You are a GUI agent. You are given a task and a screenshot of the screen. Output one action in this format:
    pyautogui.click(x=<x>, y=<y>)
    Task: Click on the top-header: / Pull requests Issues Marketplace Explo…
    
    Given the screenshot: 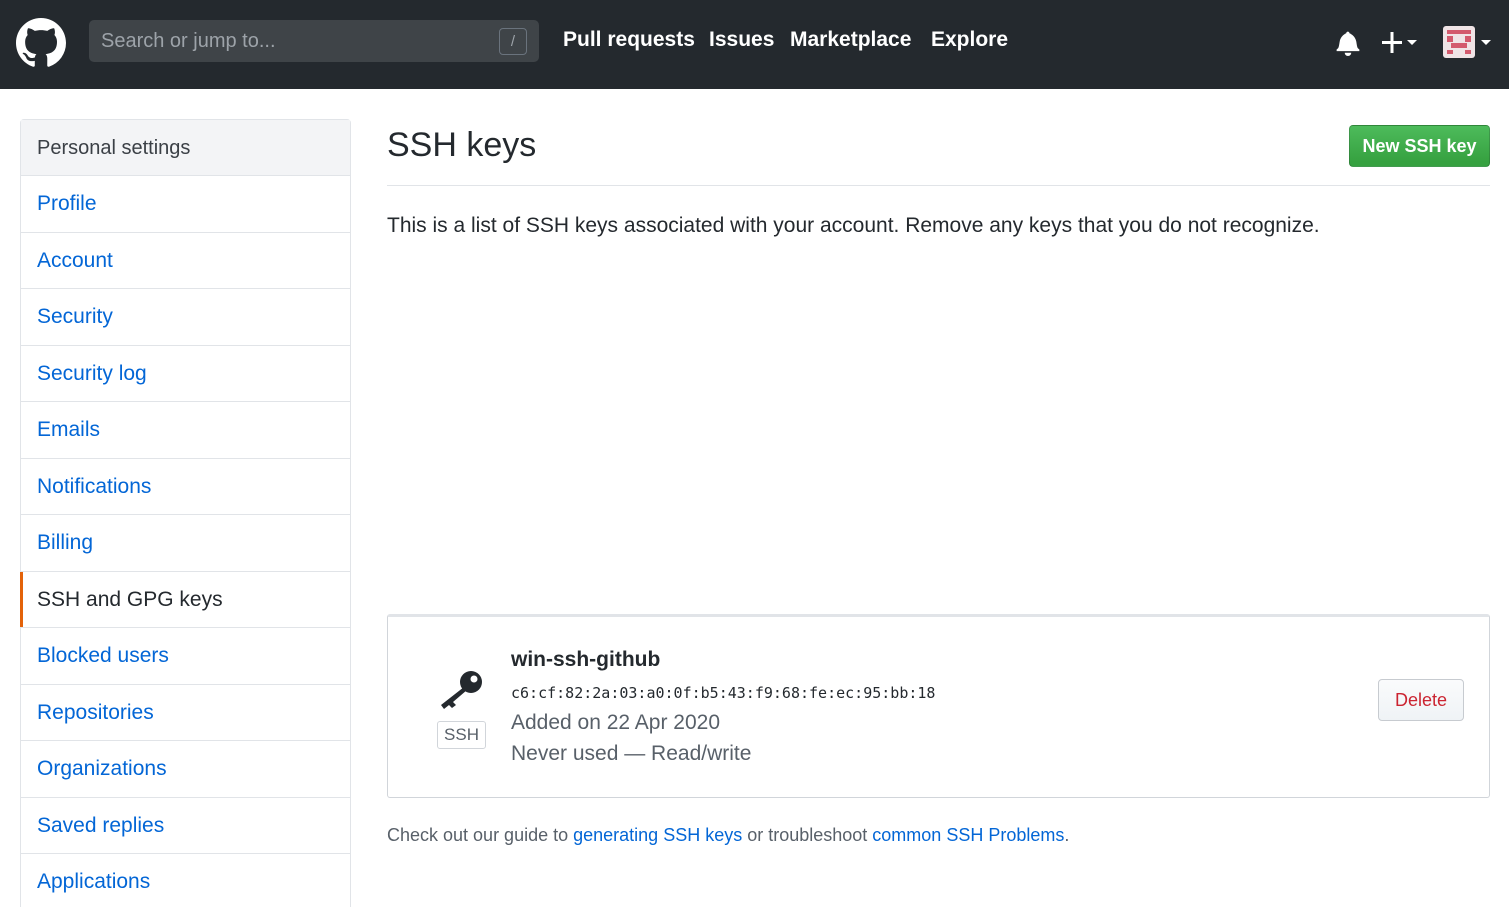 What is the action you would take?
    pyautogui.click(x=754, y=44)
    